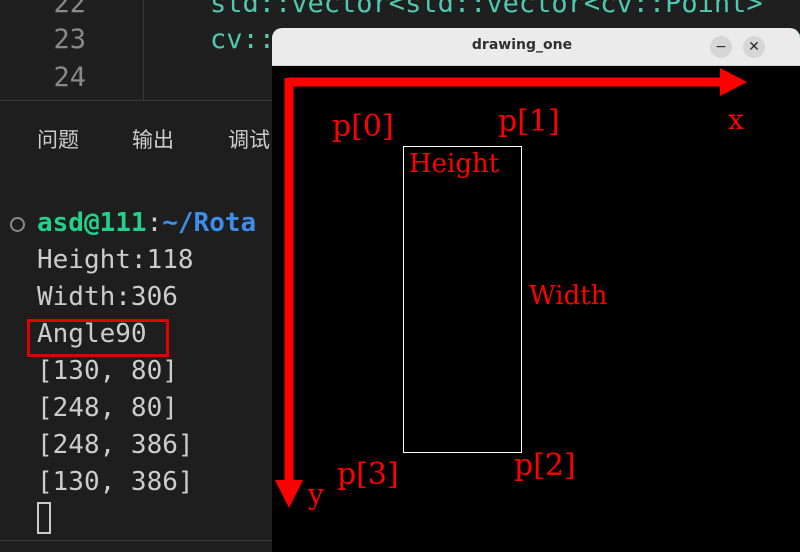  Describe the element at coordinates (754, 47) in the screenshot. I see `close-button: ✕` at that location.